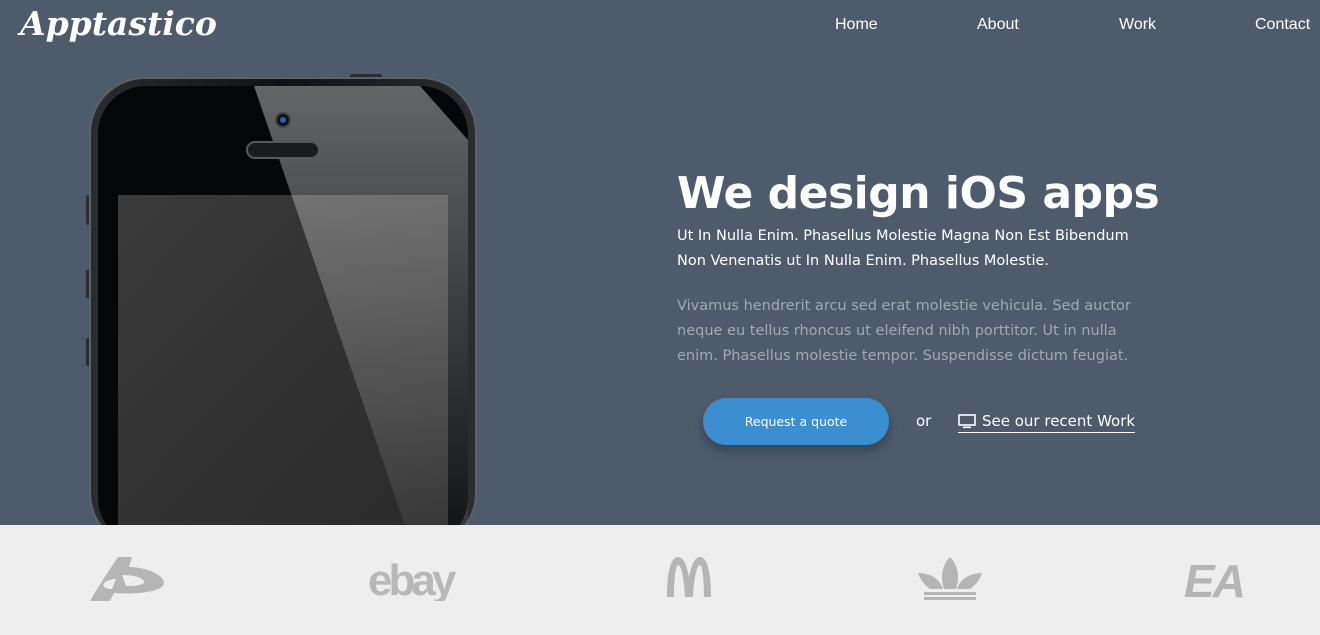 The width and height of the screenshot is (1320, 635). Describe the element at coordinates (689, 576) in the screenshot. I see `mcdonalds-logo` at that location.